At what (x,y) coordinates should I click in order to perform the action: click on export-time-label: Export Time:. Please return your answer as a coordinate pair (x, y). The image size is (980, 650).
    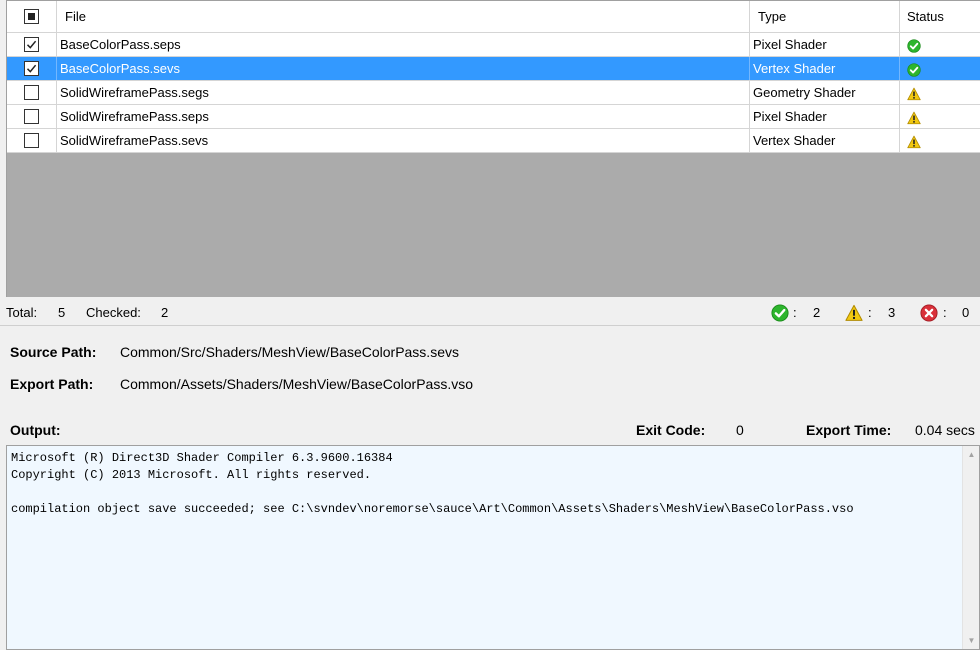
    Looking at the image, I should click on (849, 430).